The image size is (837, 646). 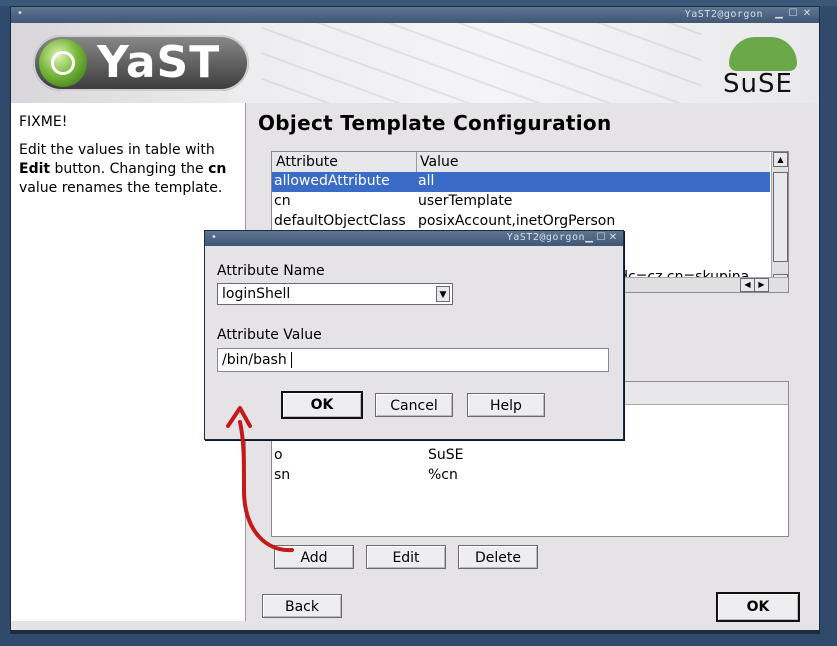 I want to click on table-row: sn %cn, so click(x=530, y=476).